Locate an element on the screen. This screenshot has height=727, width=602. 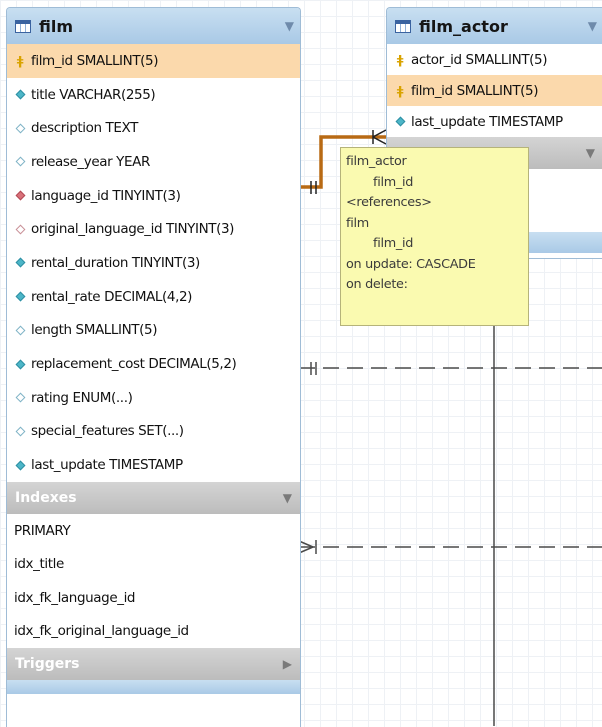
column-row-description: description TEXT is located at coordinates (153, 128).